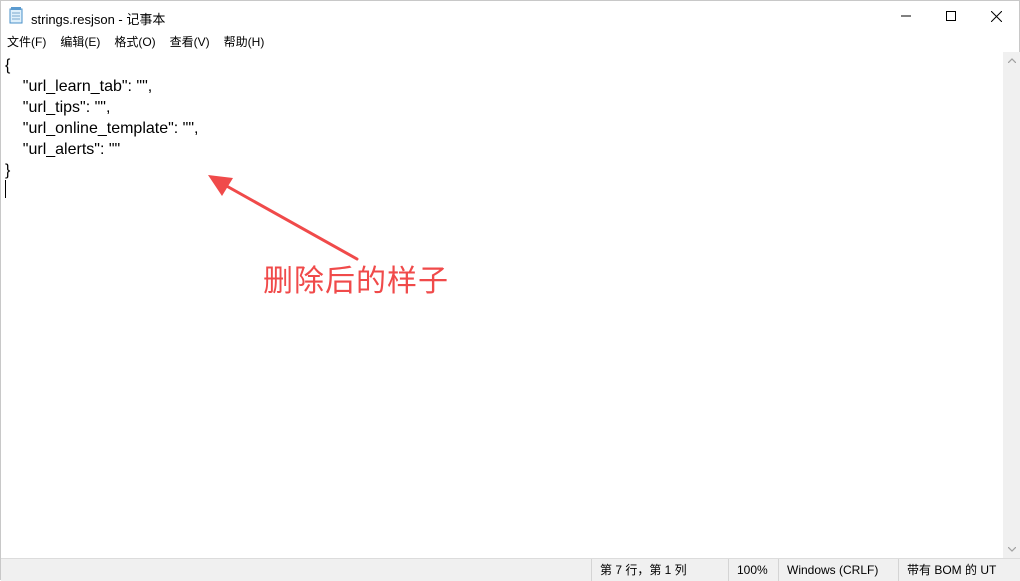  I want to click on scroll-down-button, so click(1011, 549).